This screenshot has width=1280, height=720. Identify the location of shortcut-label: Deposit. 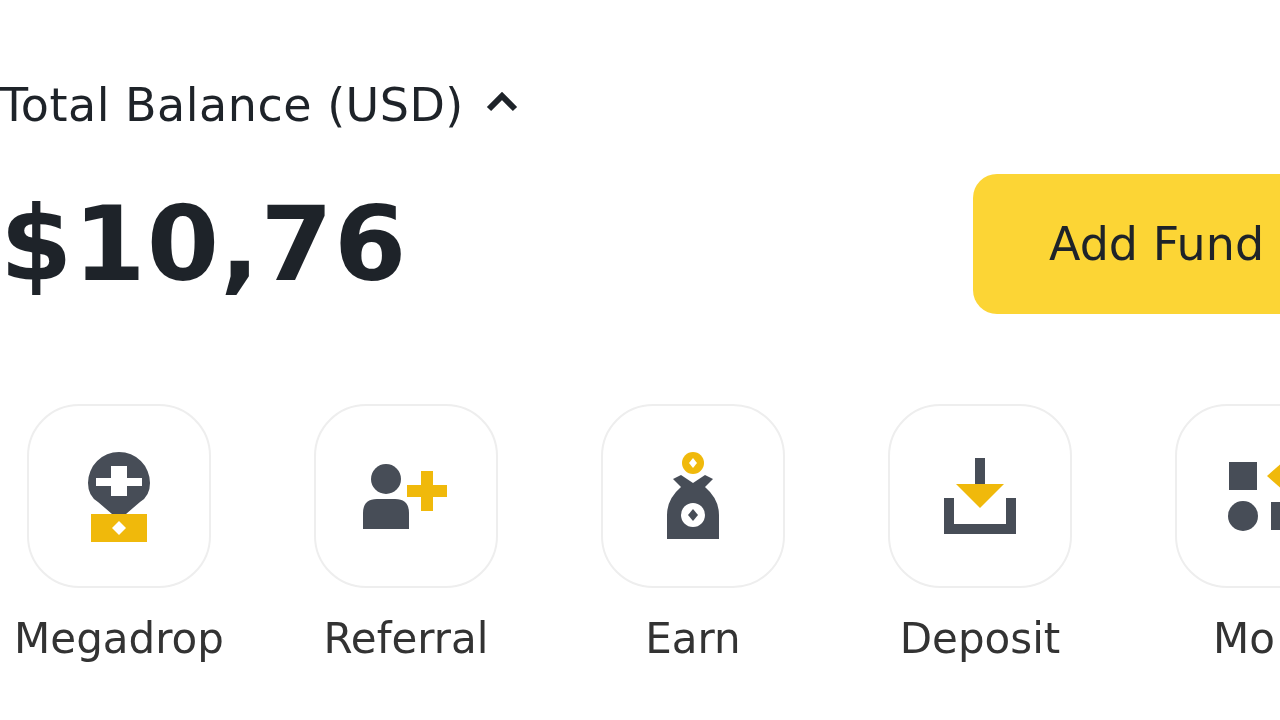
(980, 638).